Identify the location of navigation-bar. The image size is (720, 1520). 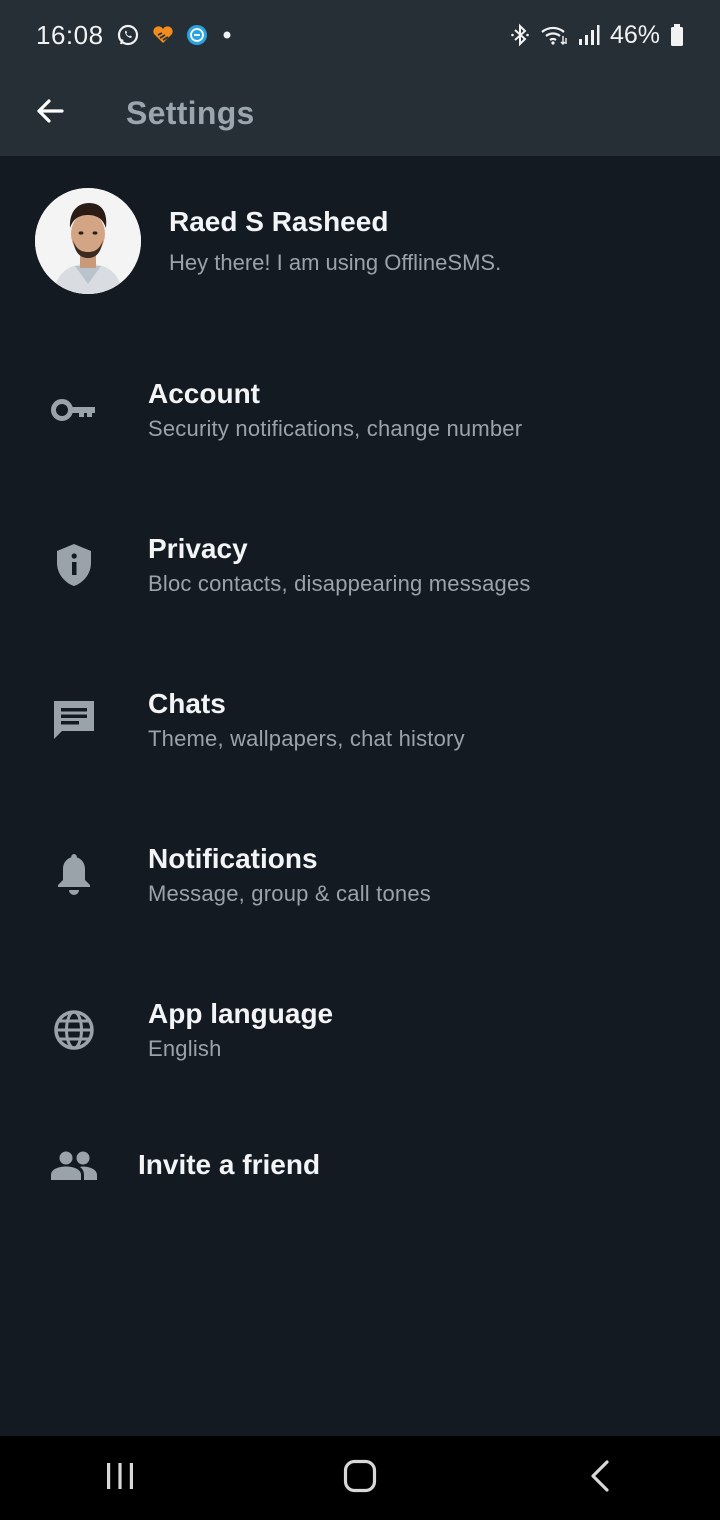
(360, 1478).